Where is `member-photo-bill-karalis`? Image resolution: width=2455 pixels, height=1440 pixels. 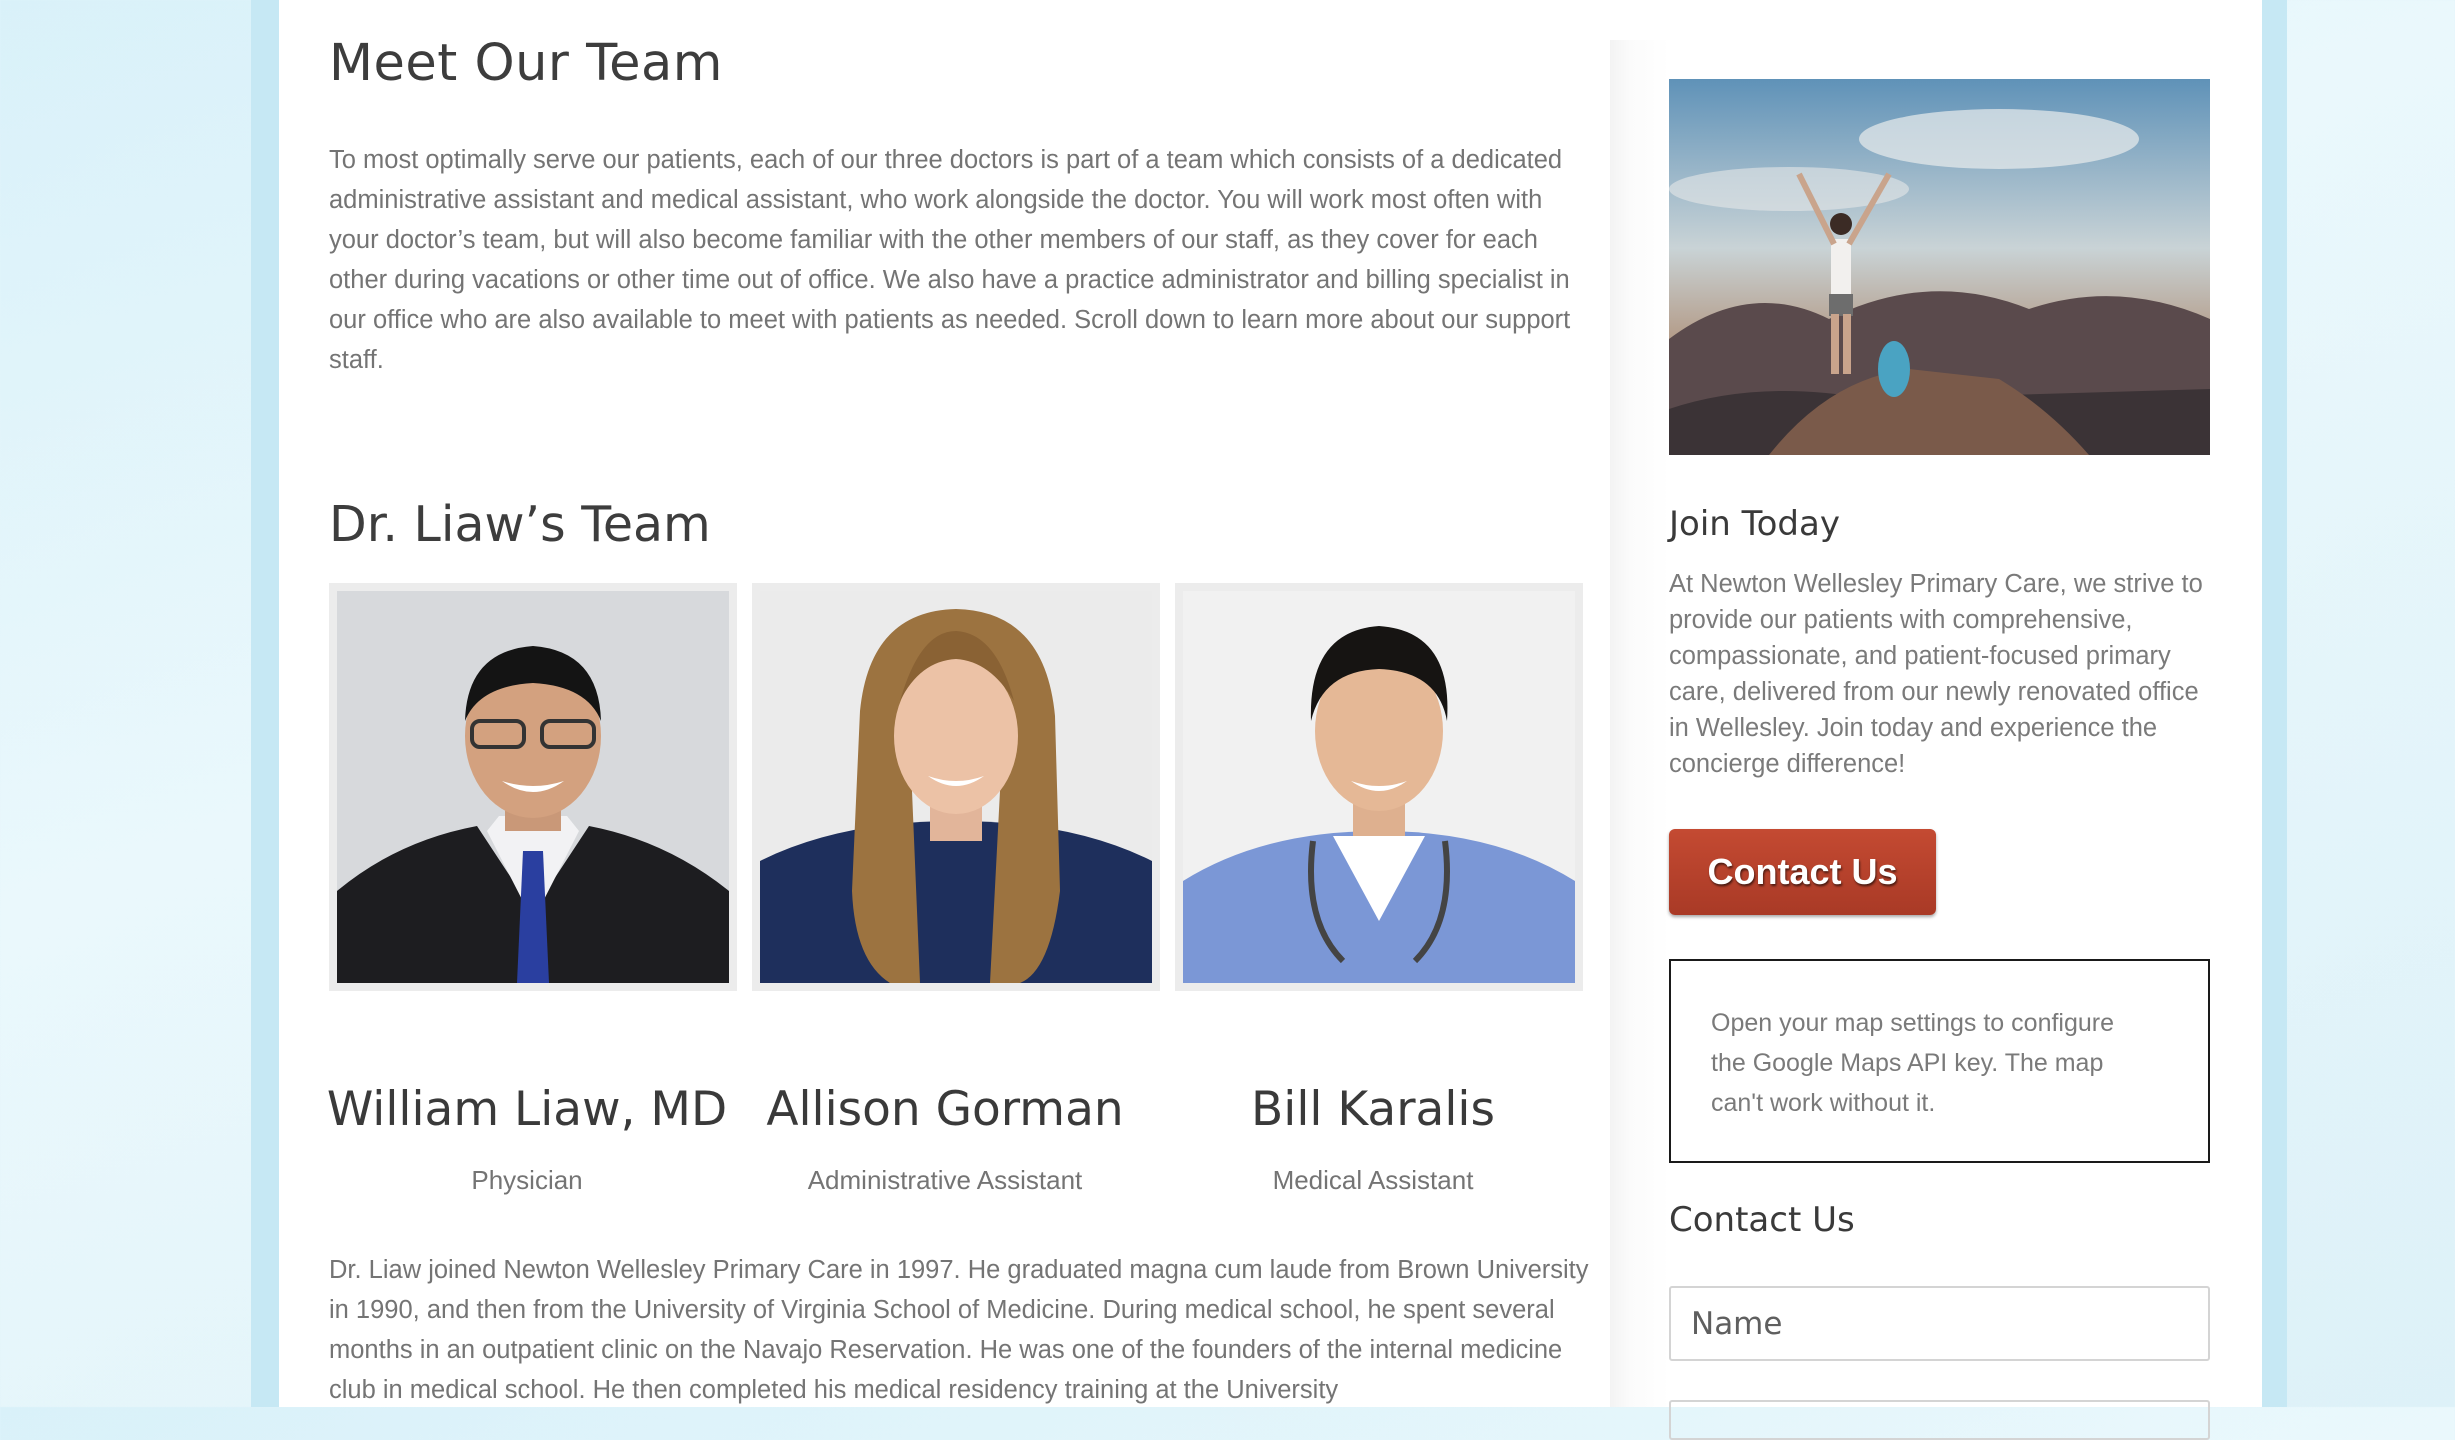
member-photo-bill-karalis is located at coordinates (1379, 787).